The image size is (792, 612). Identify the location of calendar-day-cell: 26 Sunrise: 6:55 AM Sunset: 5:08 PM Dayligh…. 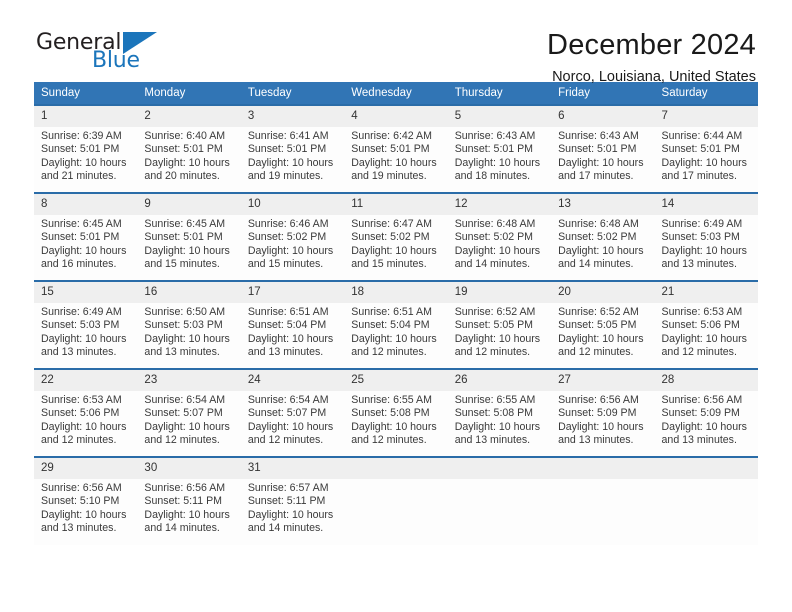
(499, 412).